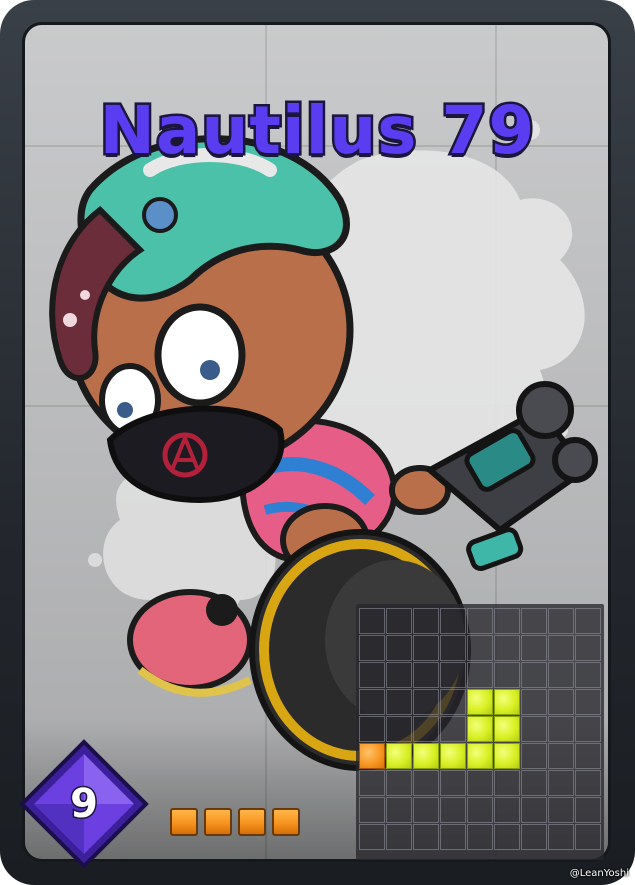  Describe the element at coordinates (599, 873) in the screenshot. I see `artist-credit: @LeanYoshi` at that location.